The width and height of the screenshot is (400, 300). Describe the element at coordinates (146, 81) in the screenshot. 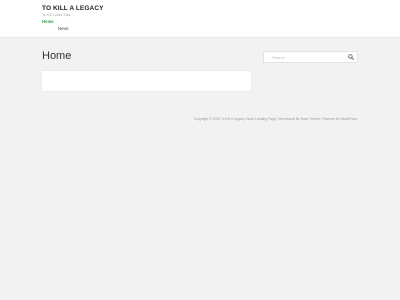

I see `content-area` at that location.